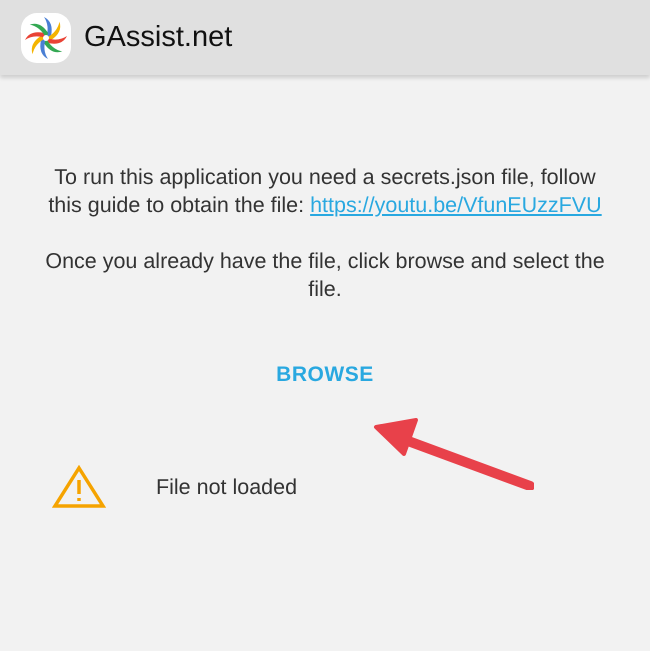 This screenshot has width=650, height=651. Describe the element at coordinates (227, 487) in the screenshot. I see `status-text: File not loaded` at that location.